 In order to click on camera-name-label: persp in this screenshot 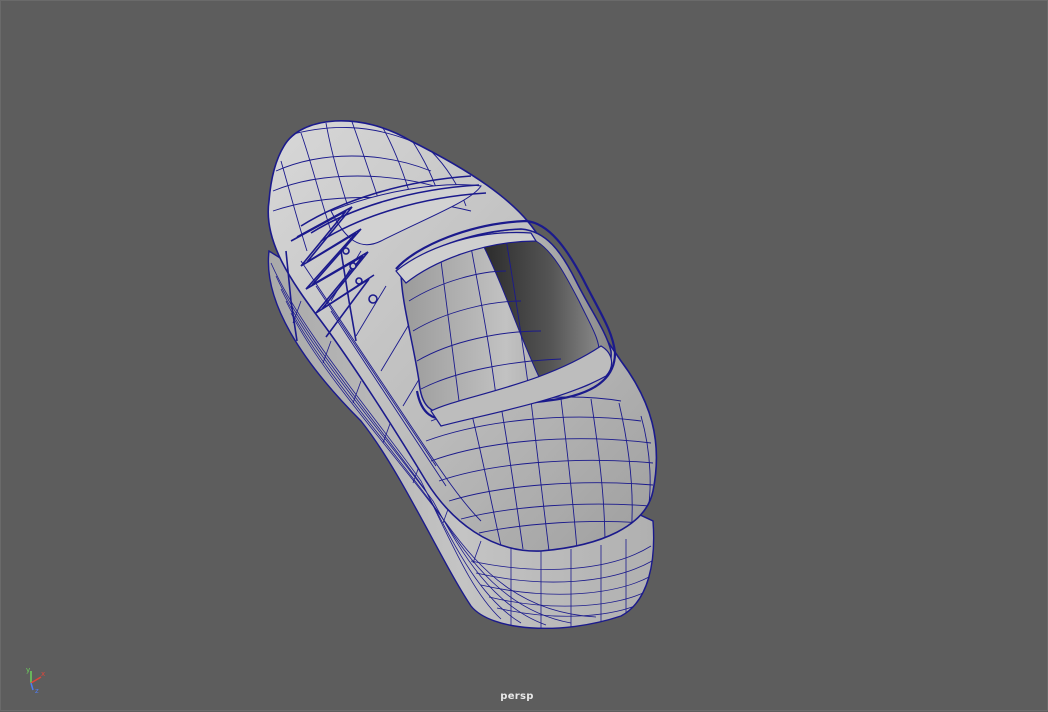, I will do `click(517, 696)`.